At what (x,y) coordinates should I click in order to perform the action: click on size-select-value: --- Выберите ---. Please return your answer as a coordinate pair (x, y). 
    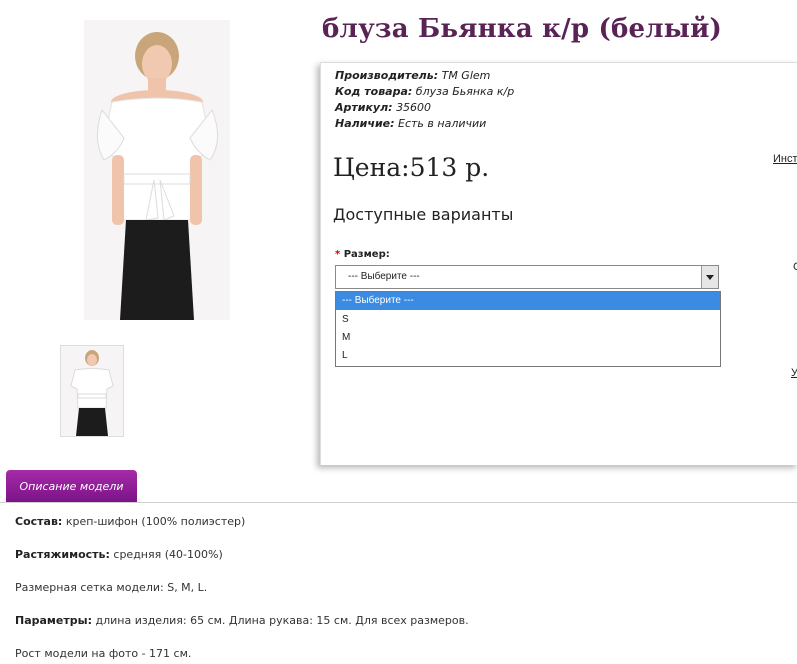
    Looking at the image, I should click on (384, 276).